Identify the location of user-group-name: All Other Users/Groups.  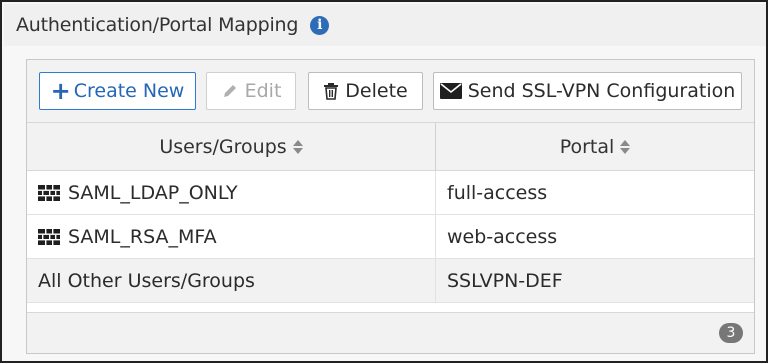
(146, 280).